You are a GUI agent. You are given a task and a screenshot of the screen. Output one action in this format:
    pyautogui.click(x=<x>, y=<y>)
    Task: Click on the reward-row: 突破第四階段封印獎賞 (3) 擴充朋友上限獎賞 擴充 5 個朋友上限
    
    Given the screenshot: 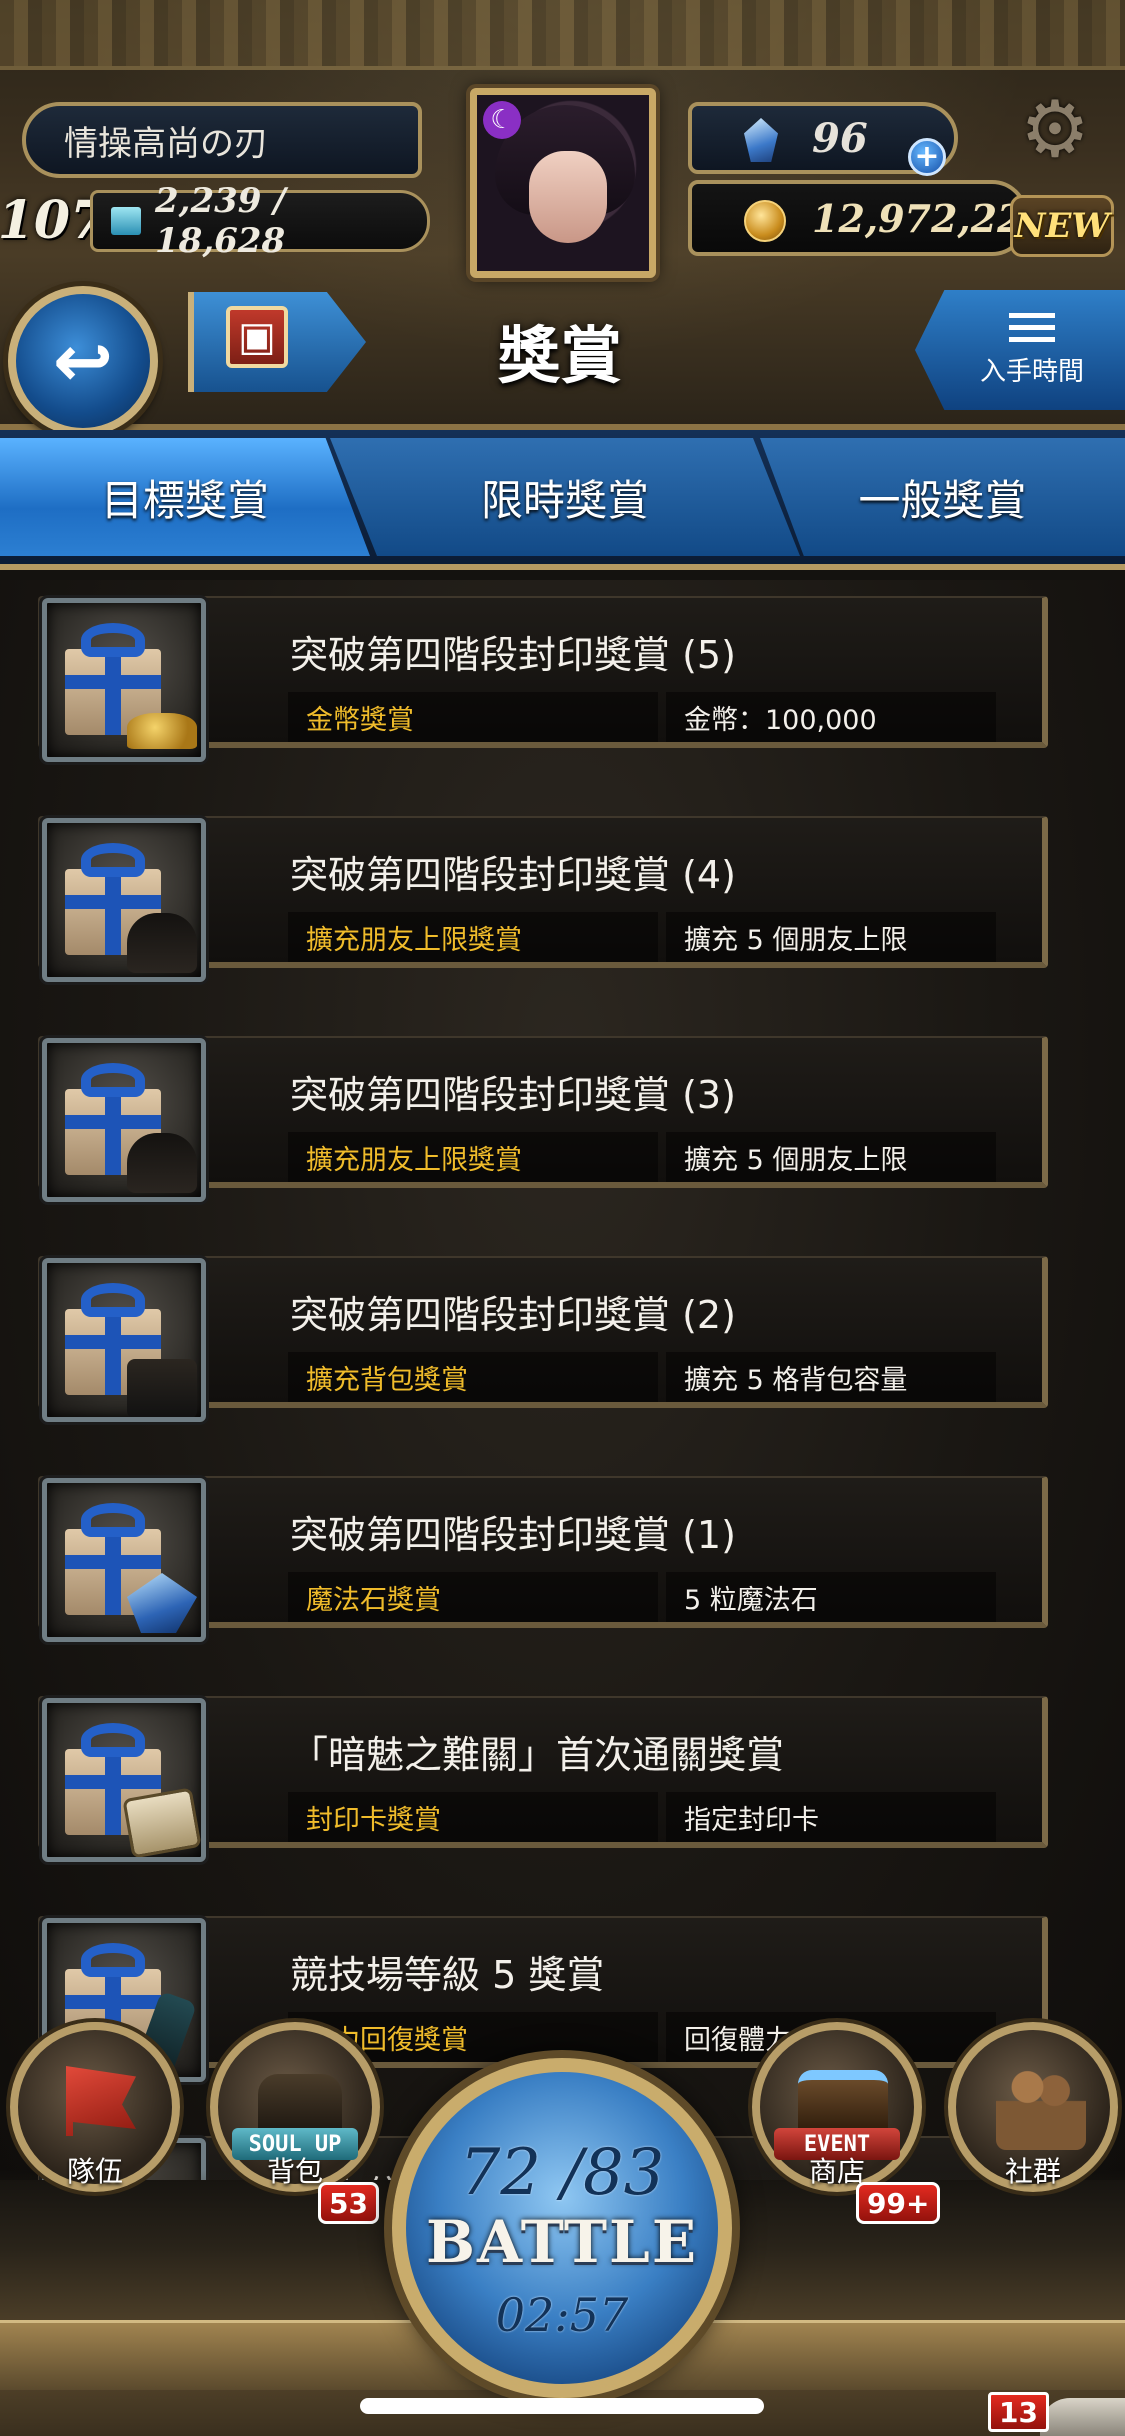 What is the action you would take?
    pyautogui.click(x=530, y=1111)
    